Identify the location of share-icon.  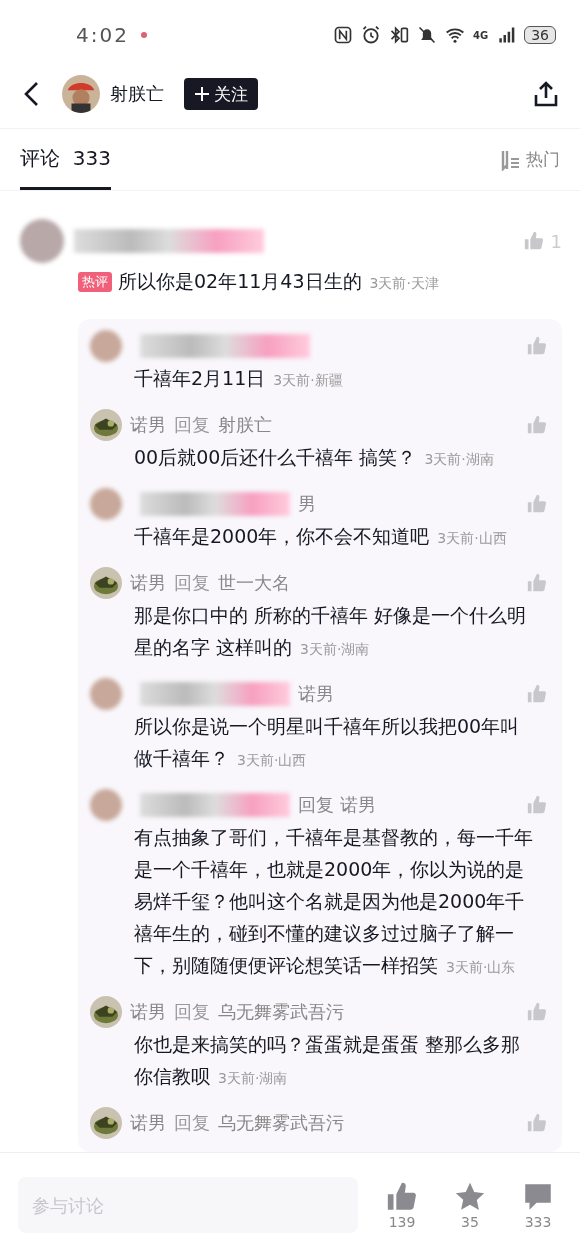
(546, 94).